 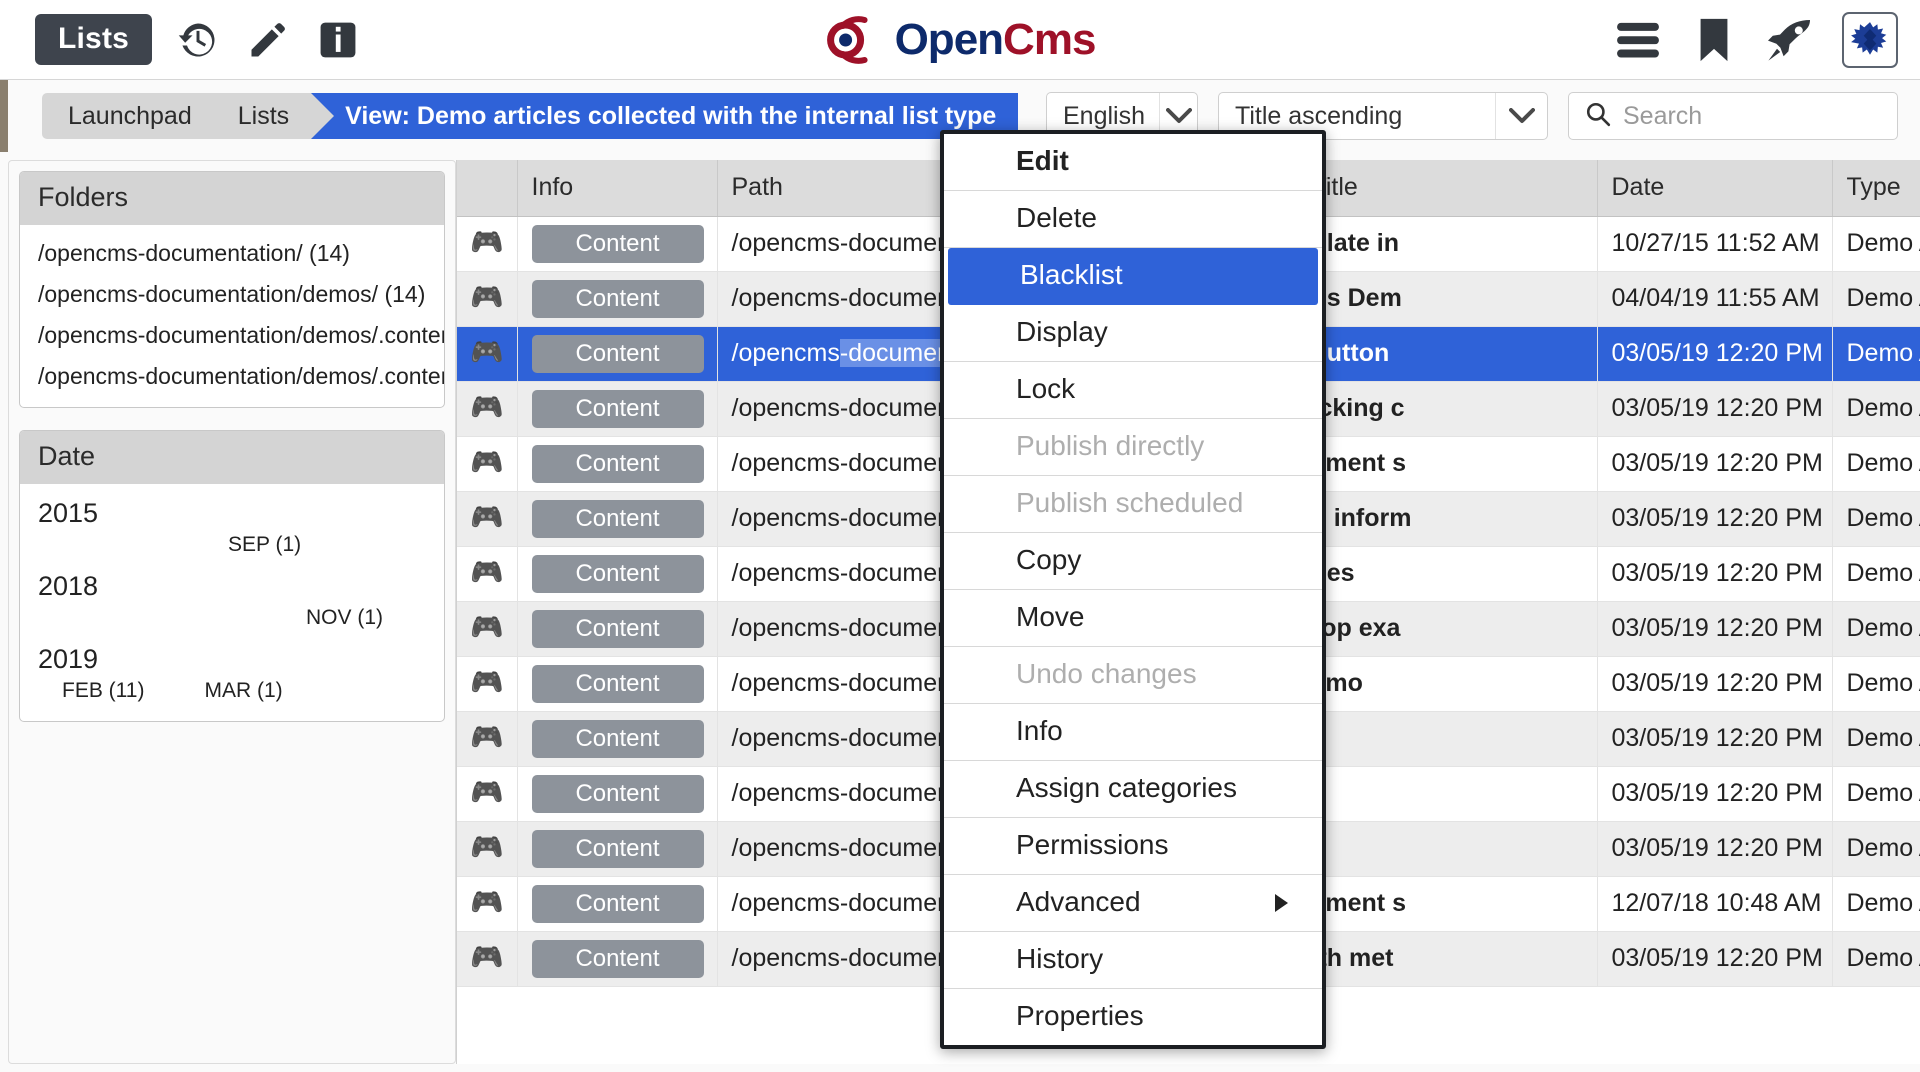 I want to click on date-month-row: NOV (1), so click(x=232, y=621).